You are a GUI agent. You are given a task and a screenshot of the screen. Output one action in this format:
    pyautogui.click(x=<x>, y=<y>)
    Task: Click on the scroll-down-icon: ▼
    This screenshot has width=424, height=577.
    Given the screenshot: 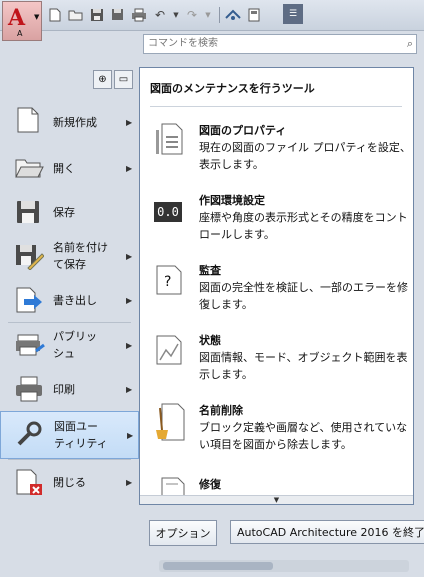 What is the action you would take?
    pyautogui.click(x=276, y=499)
    